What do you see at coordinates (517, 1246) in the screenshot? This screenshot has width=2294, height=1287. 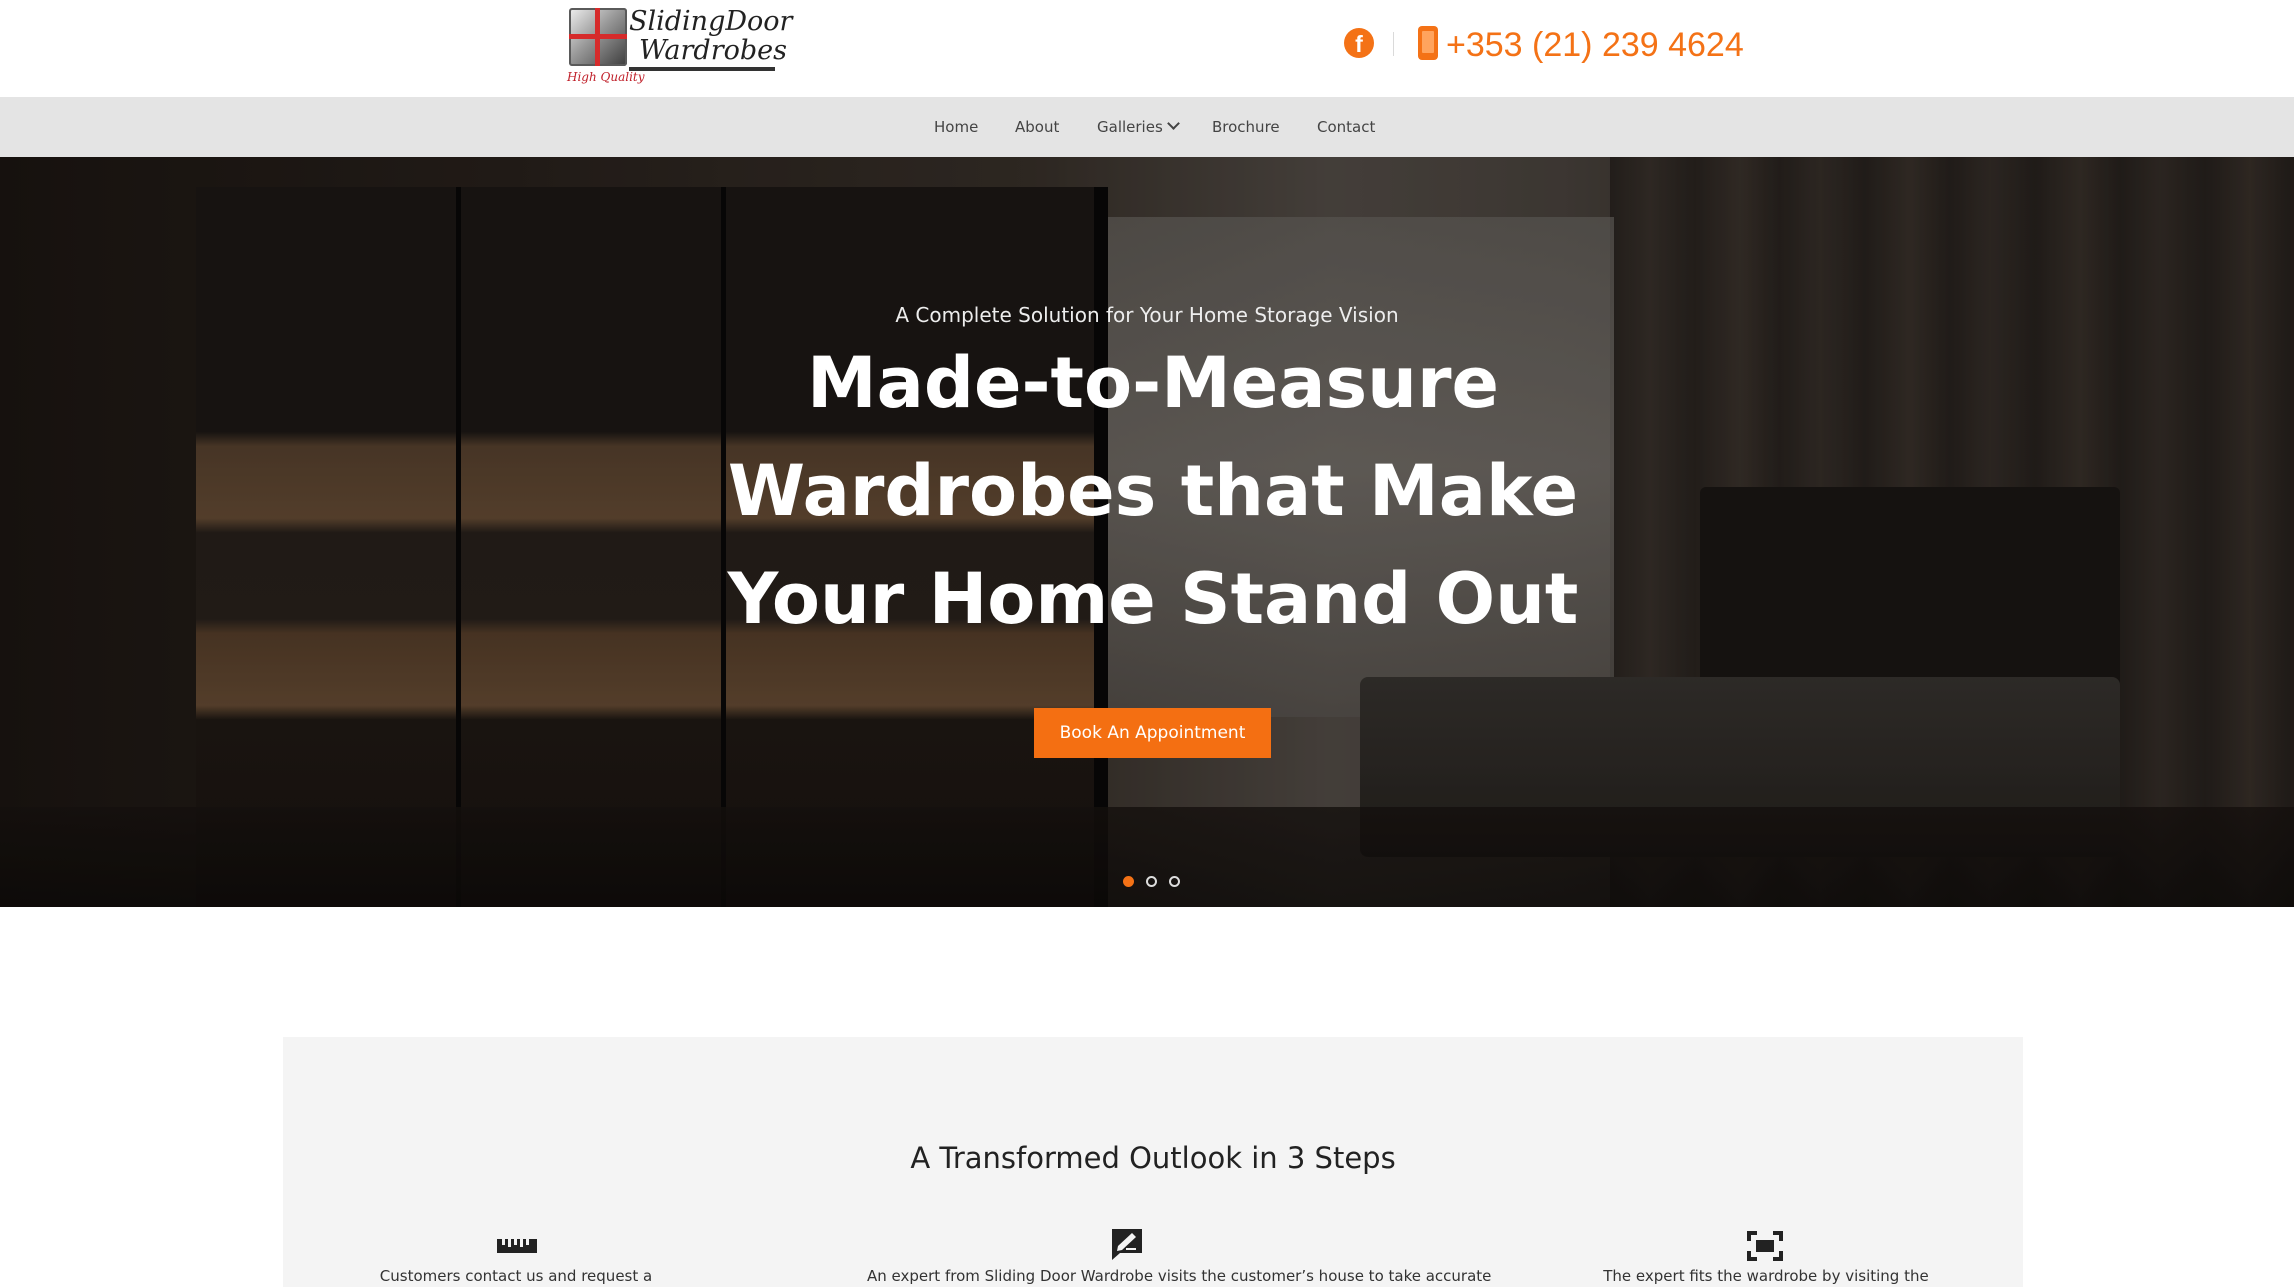 I see `ruler-icon` at bounding box center [517, 1246].